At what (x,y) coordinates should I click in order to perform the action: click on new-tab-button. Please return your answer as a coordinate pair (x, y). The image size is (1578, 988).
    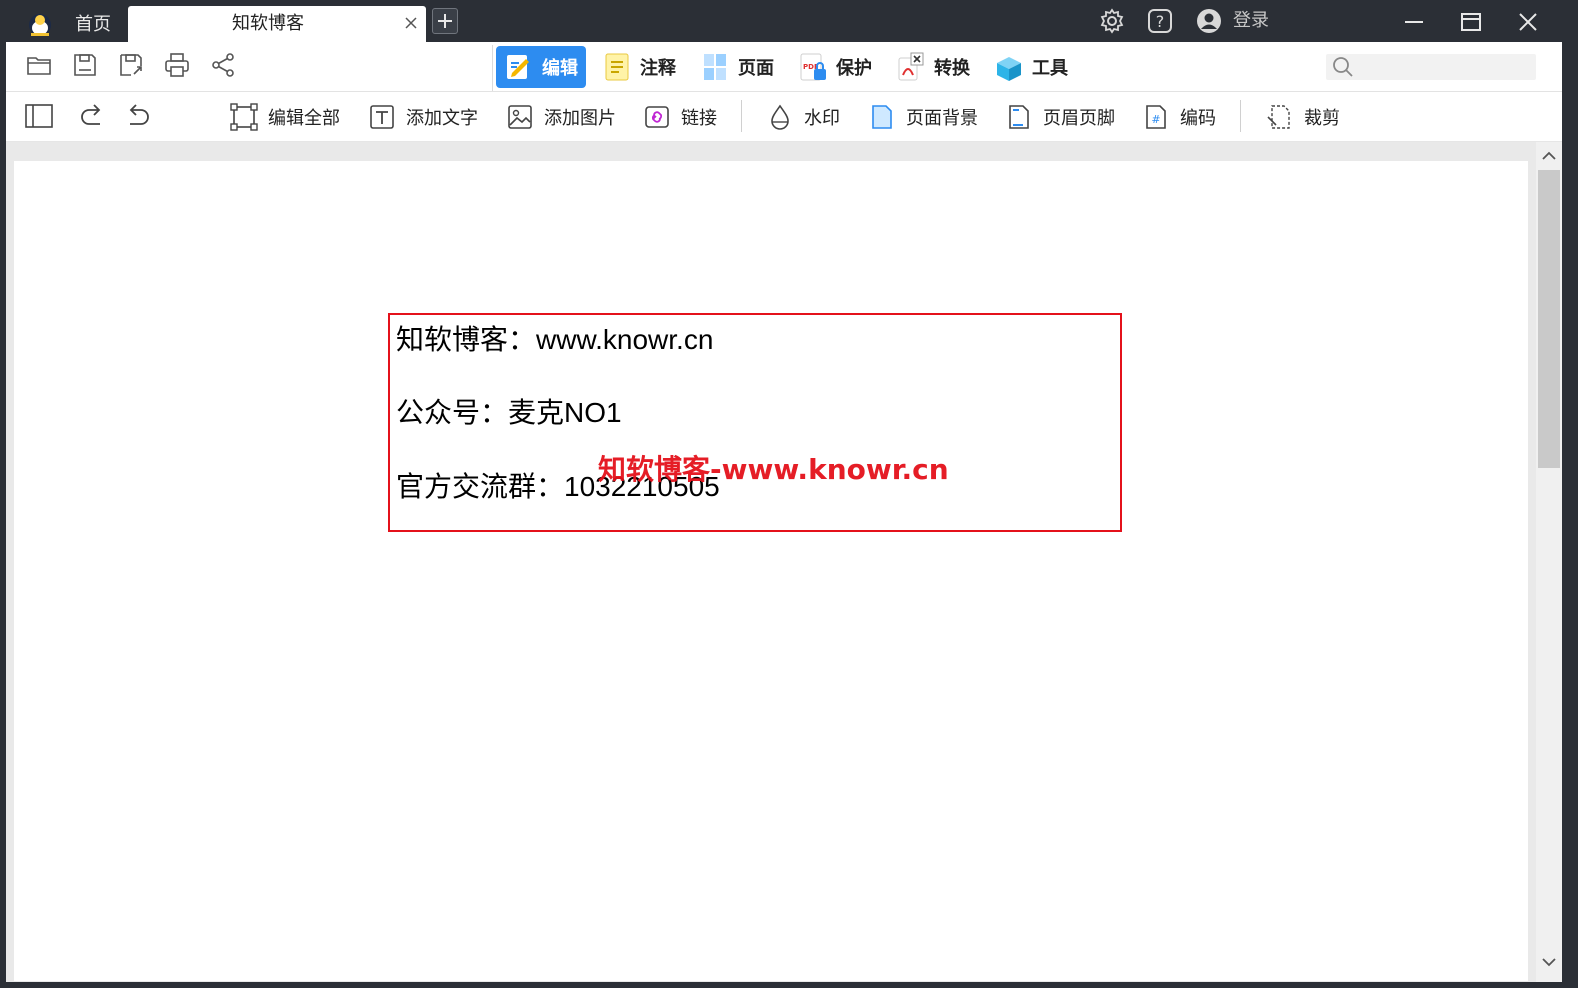
    Looking at the image, I should click on (445, 21).